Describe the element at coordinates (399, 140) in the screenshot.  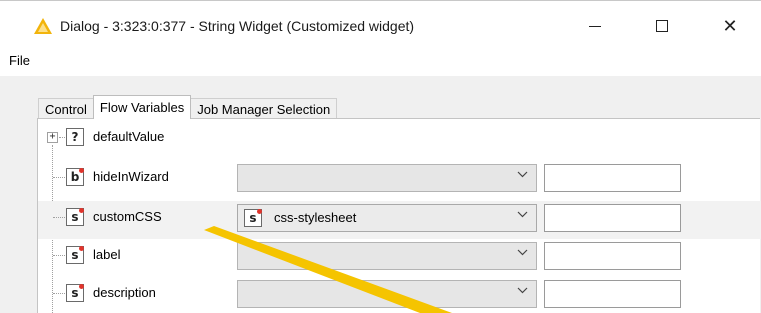
I see `tree-row-defaultvalue: + ? defaultValue` at that location.